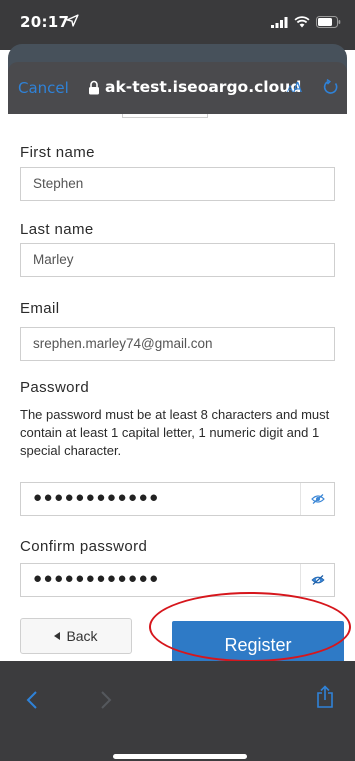 This screenshot has width=355, height=761. What do you see at coordinates (94, 87) in the screenshot?
I see `lock-icon` at bounding box center [94, 87].